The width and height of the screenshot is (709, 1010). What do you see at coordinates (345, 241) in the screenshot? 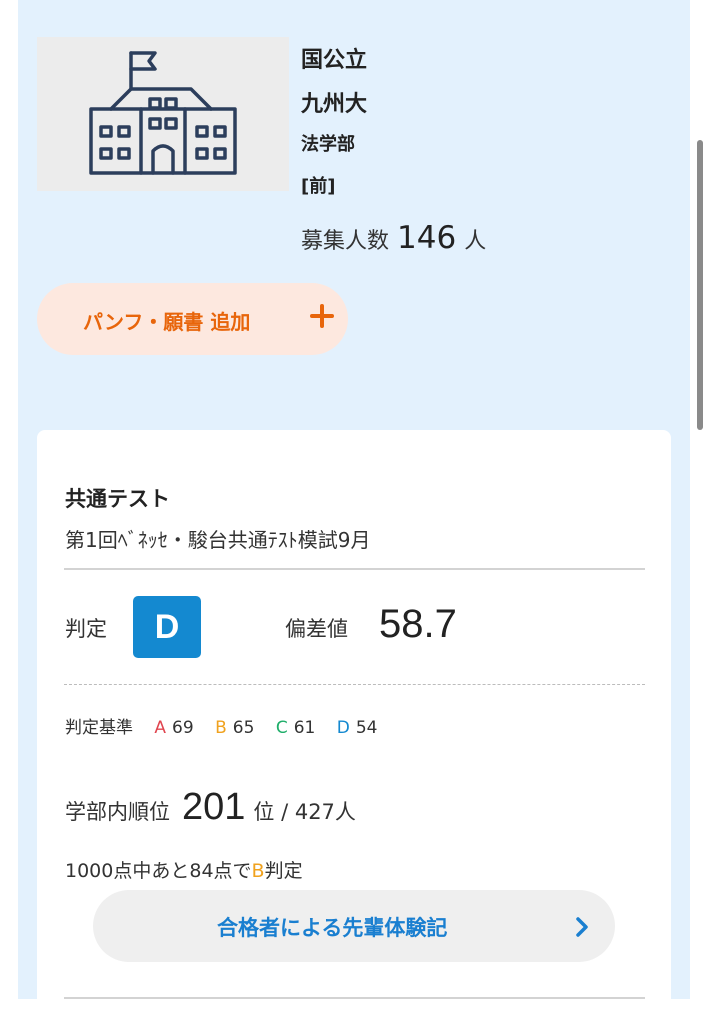
I see `capacity-label: 募集人数` at bounding box center [345, 241].